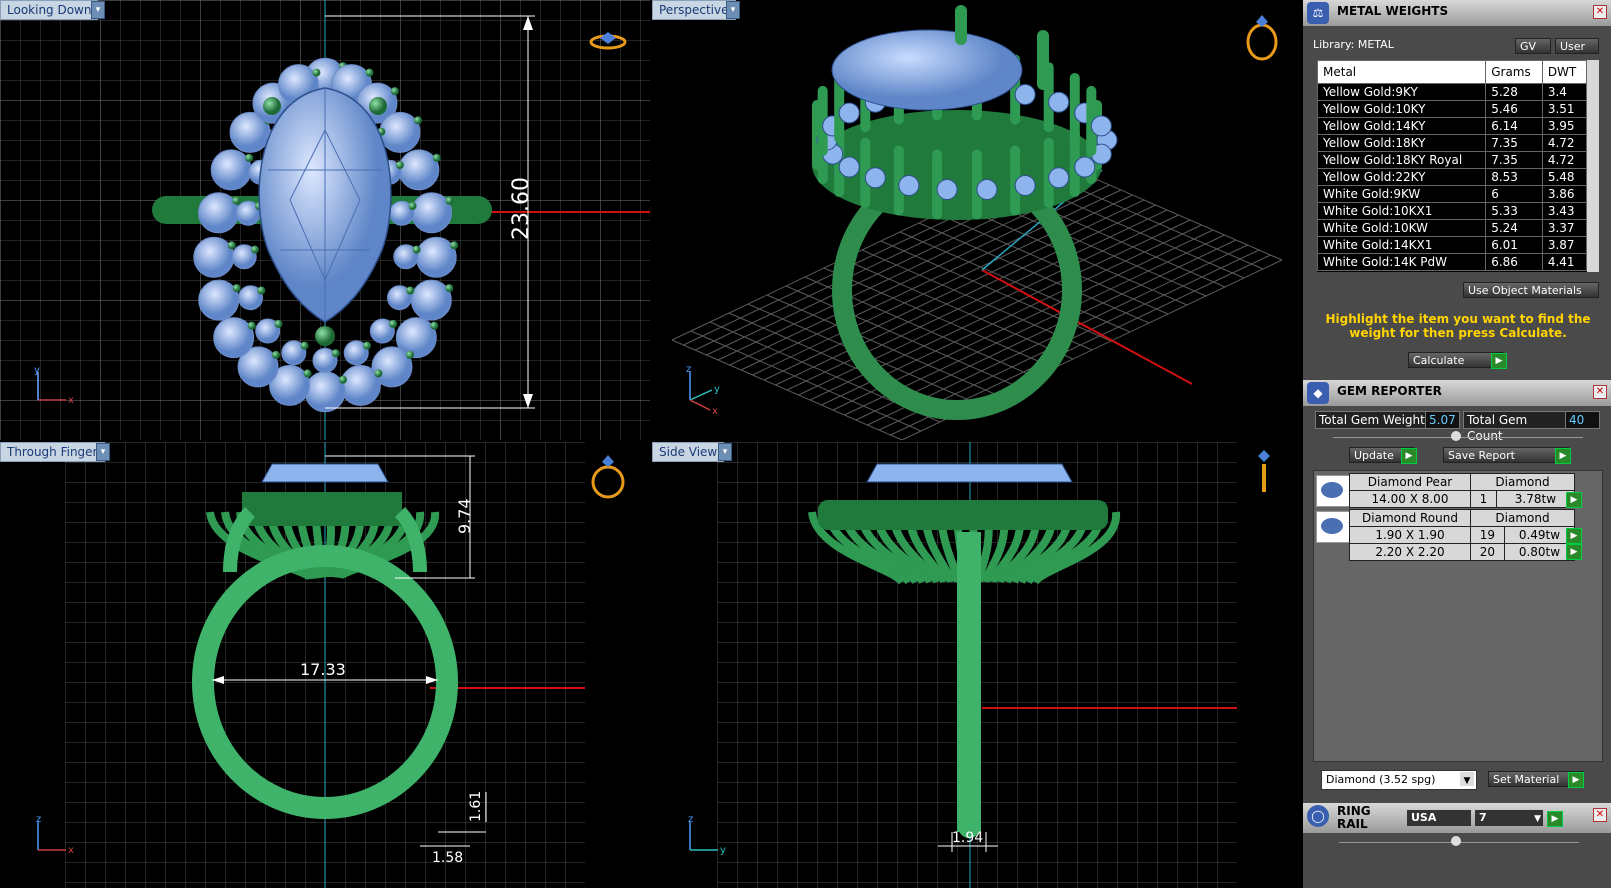  Describe the element at coordinates (1399, 780) in the screenshot. I see `material-select: Diamond (3.52 spg) ▼` at that location.